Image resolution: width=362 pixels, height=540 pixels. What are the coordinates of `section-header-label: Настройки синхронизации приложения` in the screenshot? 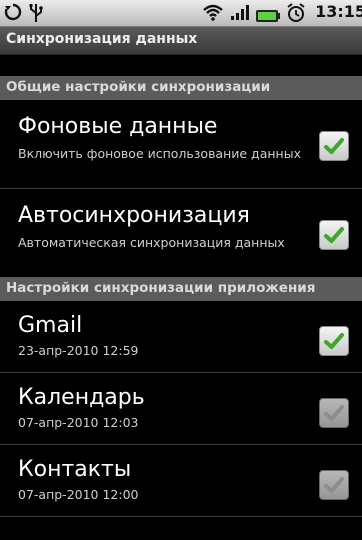 It's located at (161, 288).